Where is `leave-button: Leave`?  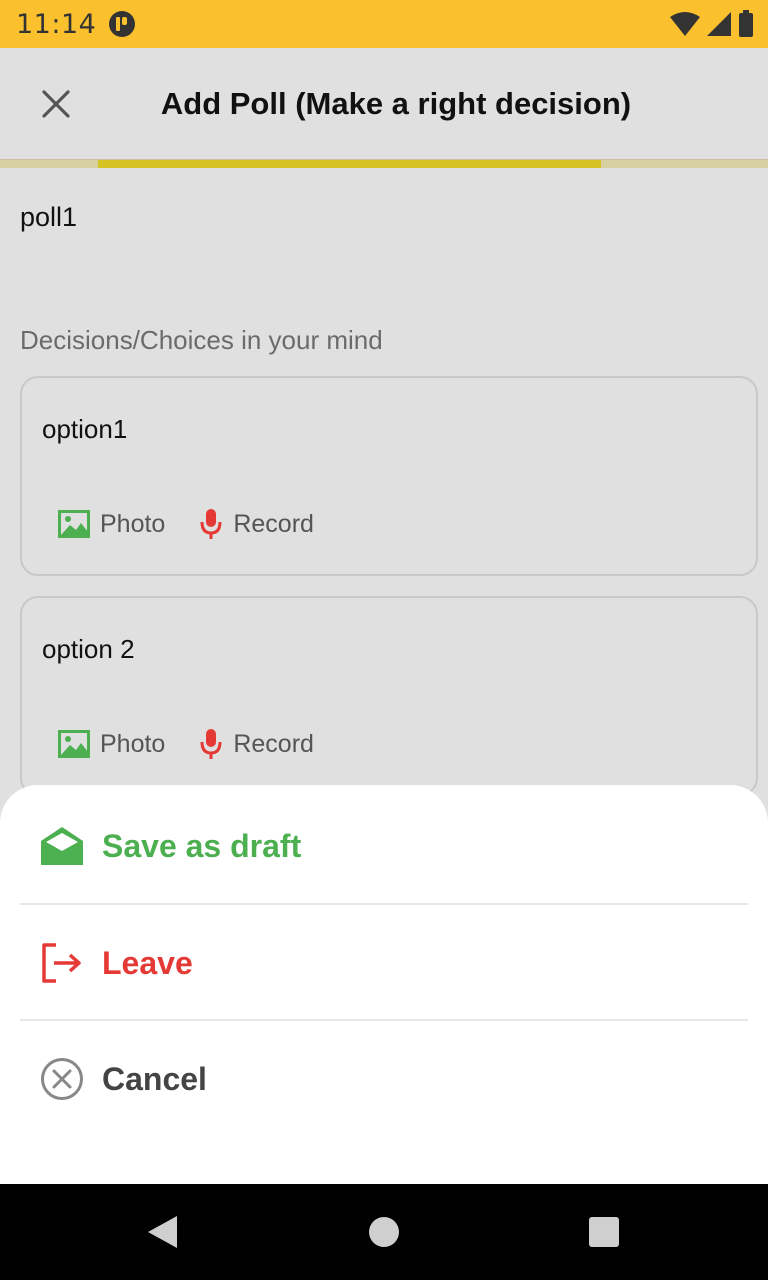
leave-button: Leave is located at coordinates (384, 963).